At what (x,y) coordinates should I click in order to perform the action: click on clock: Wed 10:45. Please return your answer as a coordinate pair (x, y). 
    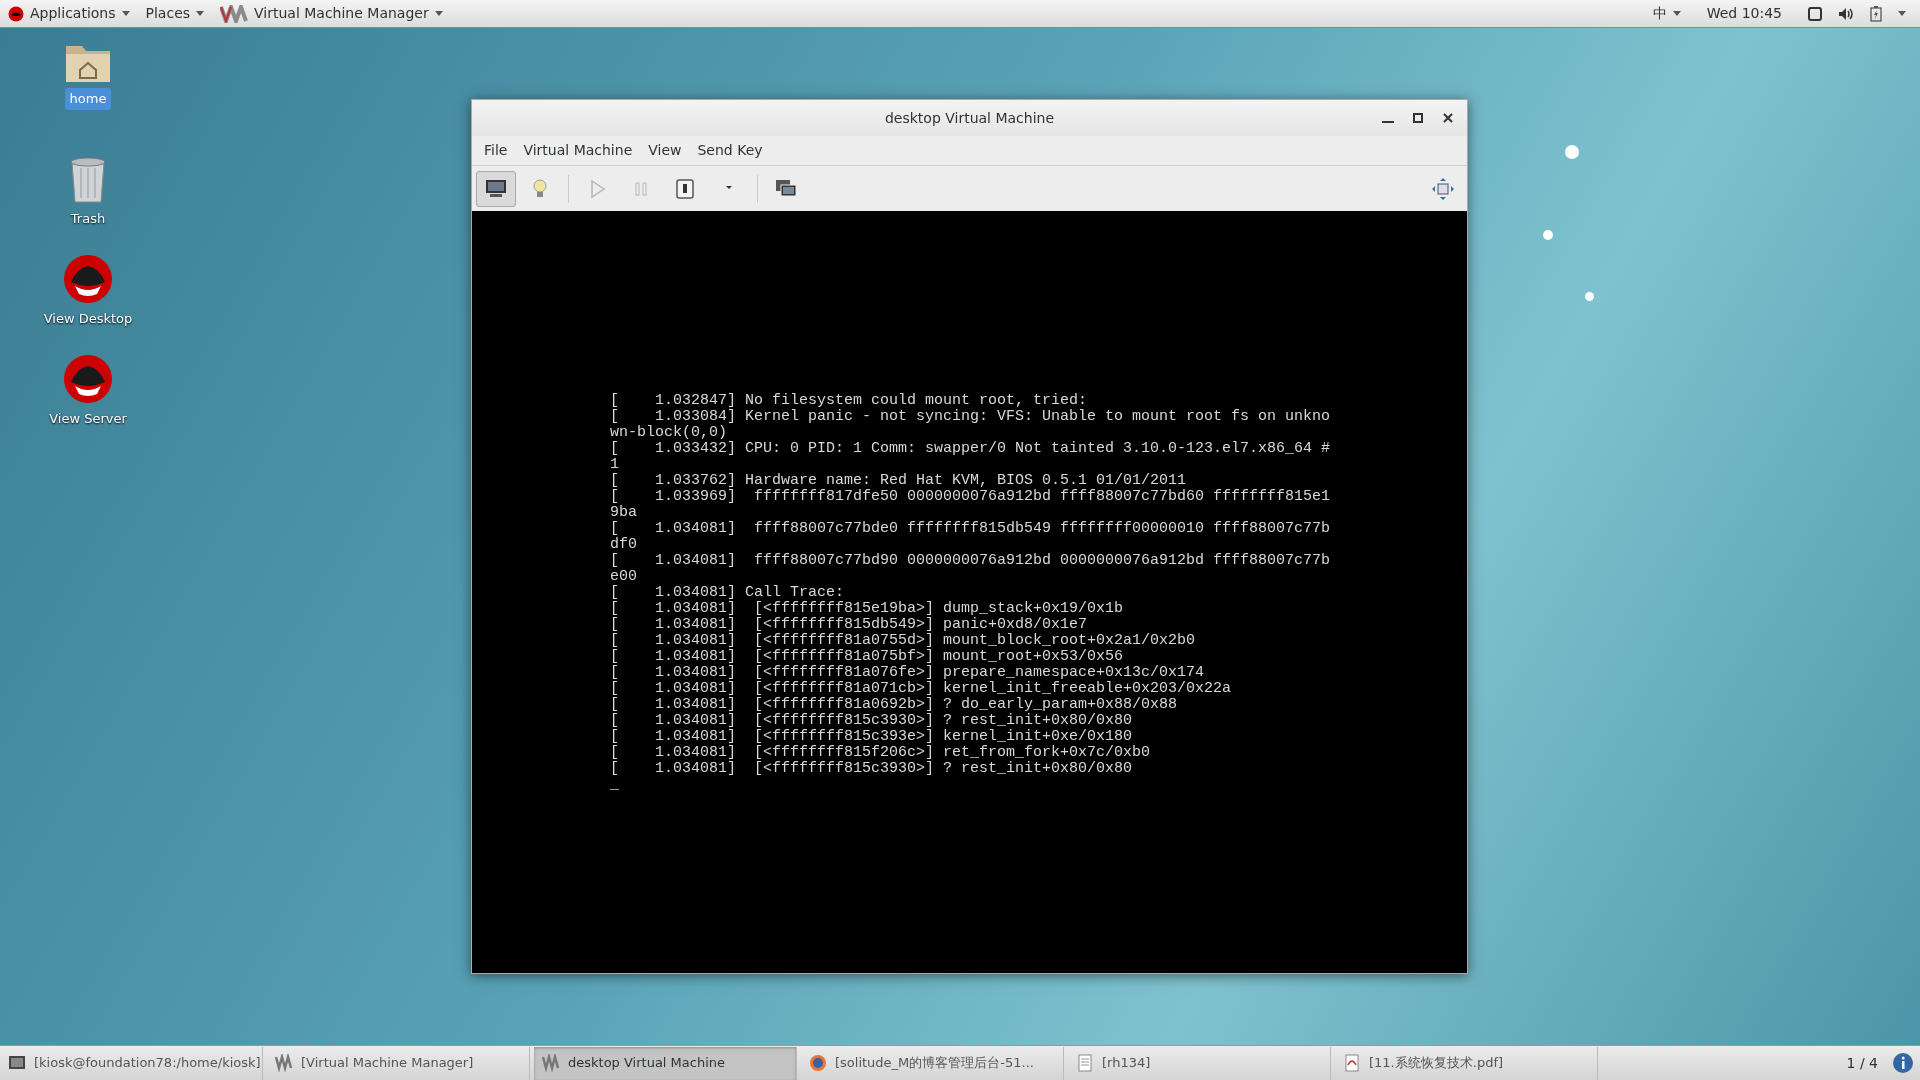
    Looking at the image, I should click on (1744, 14).